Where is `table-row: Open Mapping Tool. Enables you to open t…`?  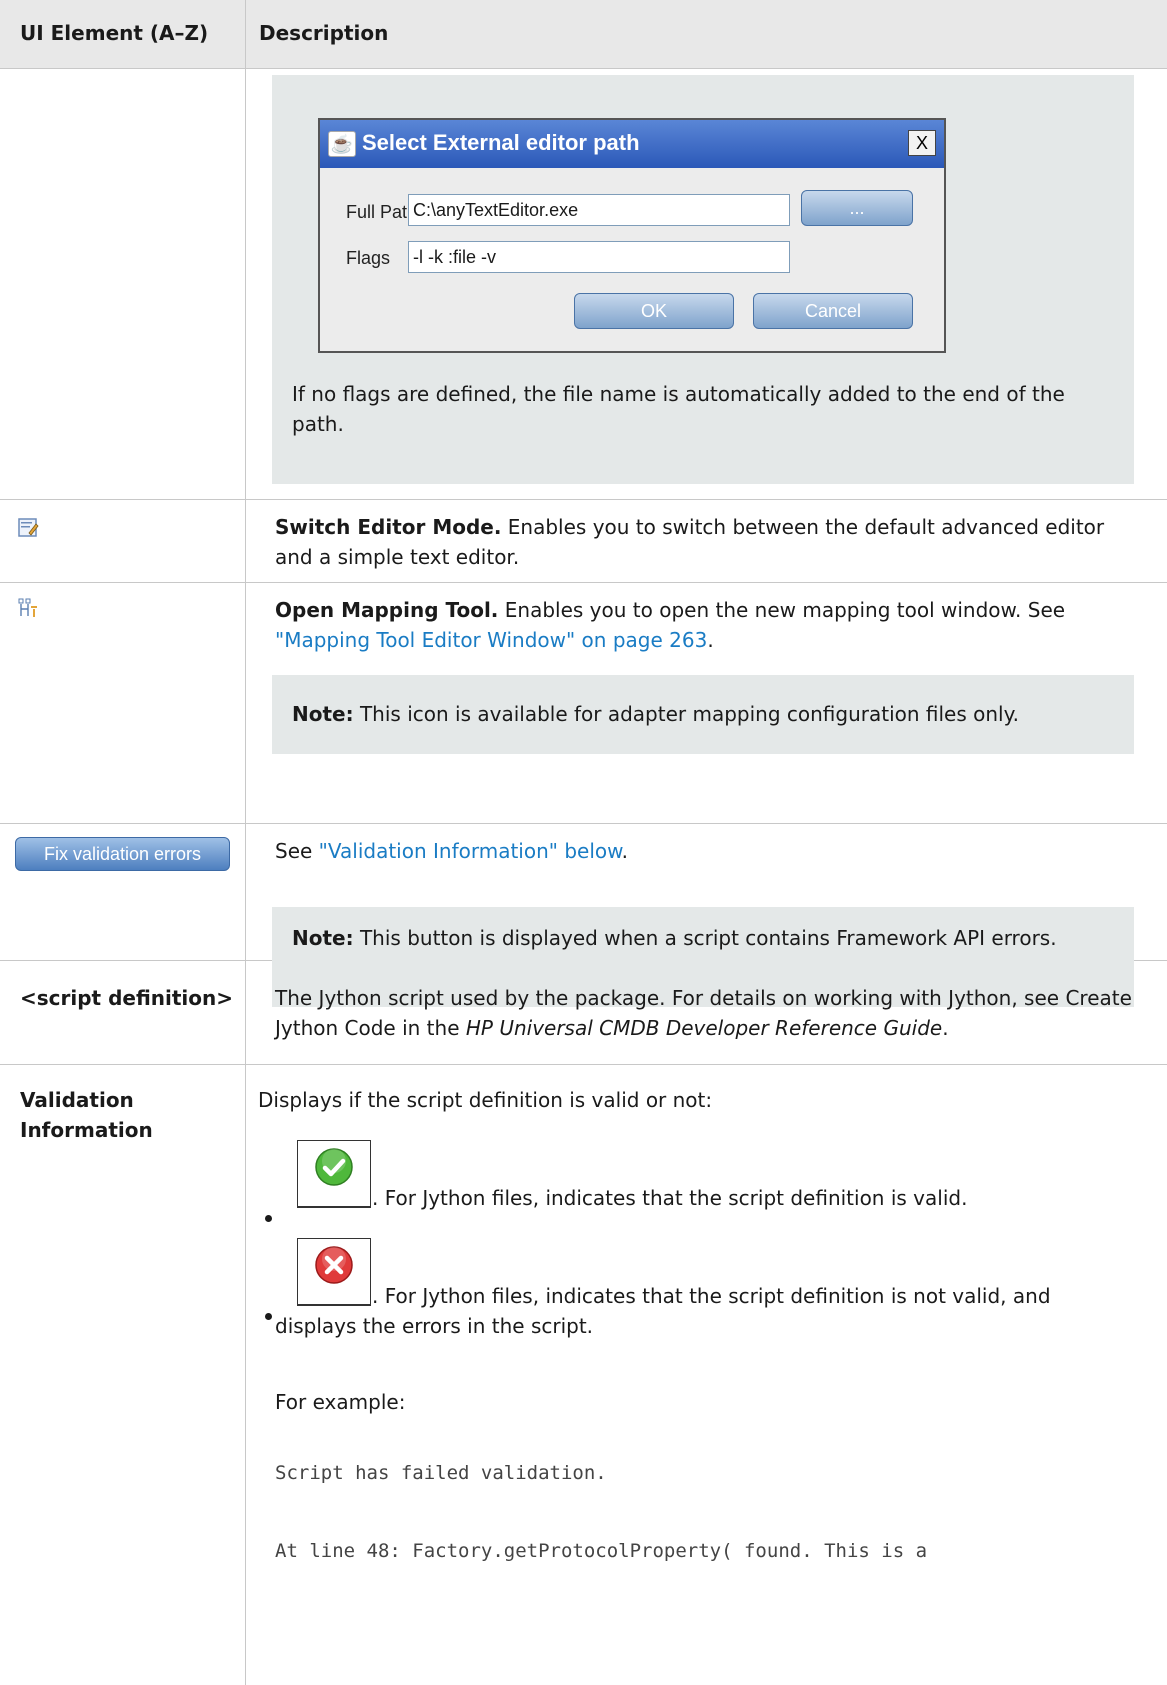 table-row: Open Mapping Tool. Enables you to open t… is located at coordinates (583, 703).